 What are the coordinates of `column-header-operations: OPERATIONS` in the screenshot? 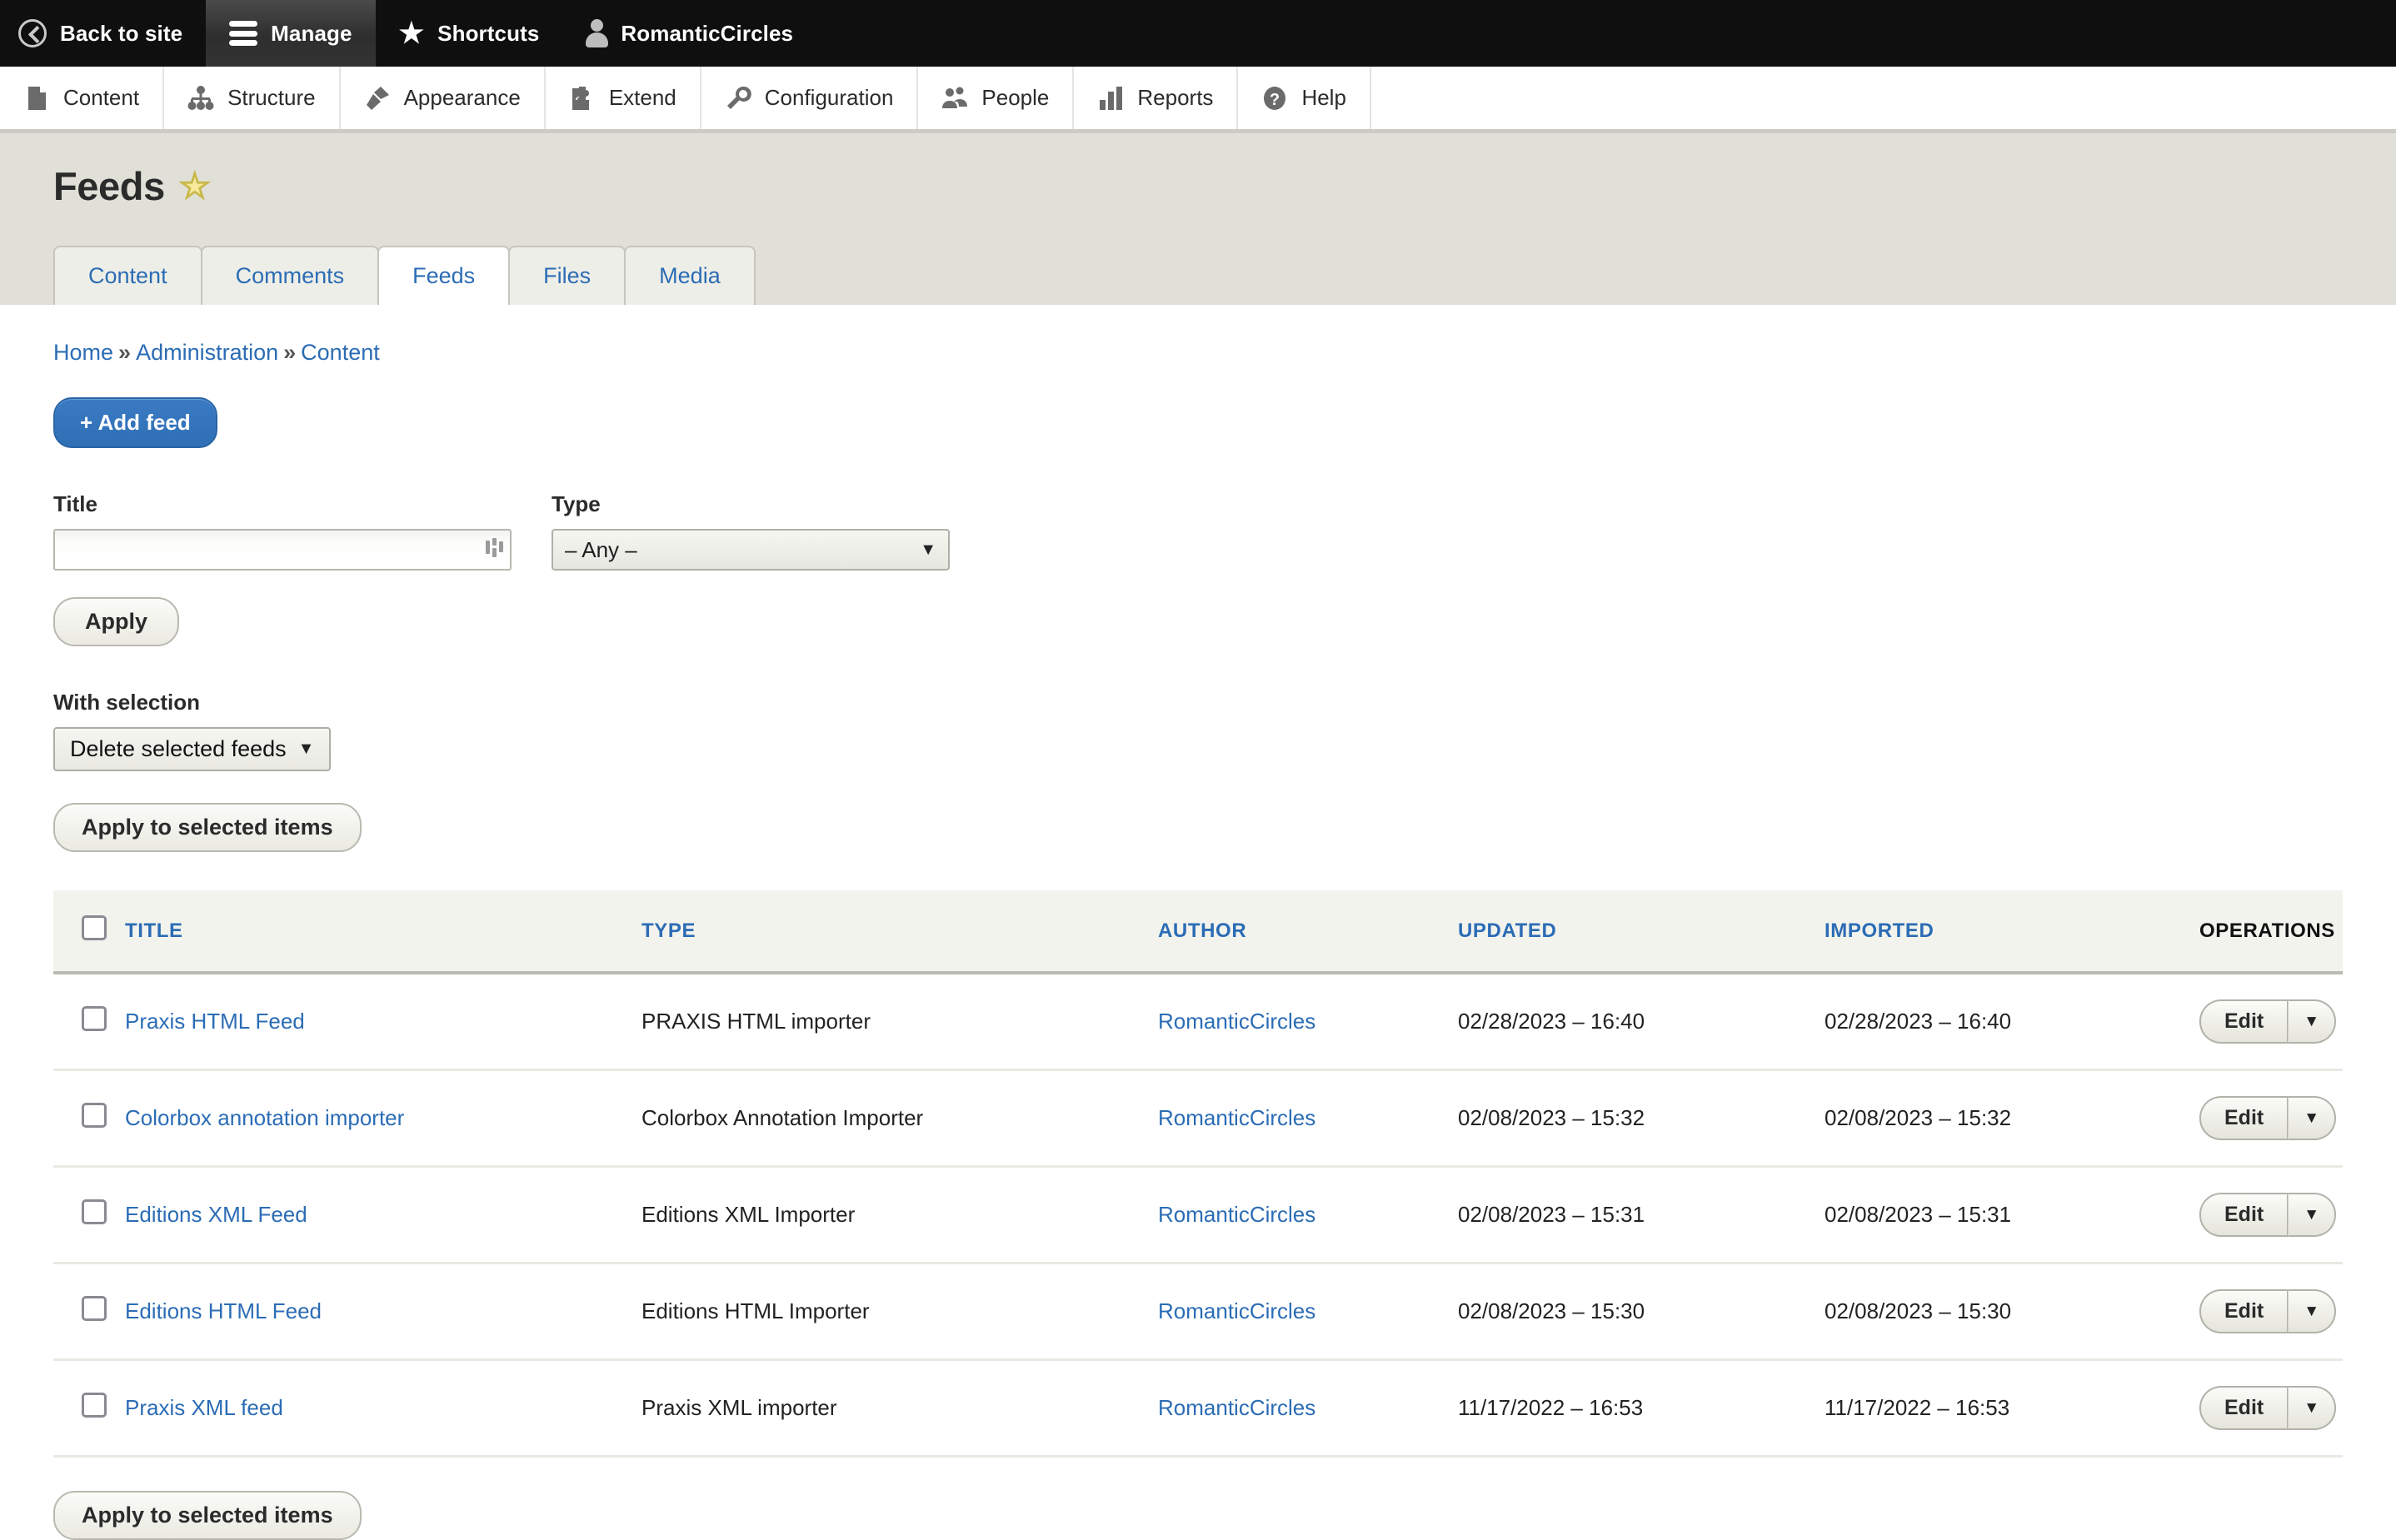 It's located at (2271, 932).